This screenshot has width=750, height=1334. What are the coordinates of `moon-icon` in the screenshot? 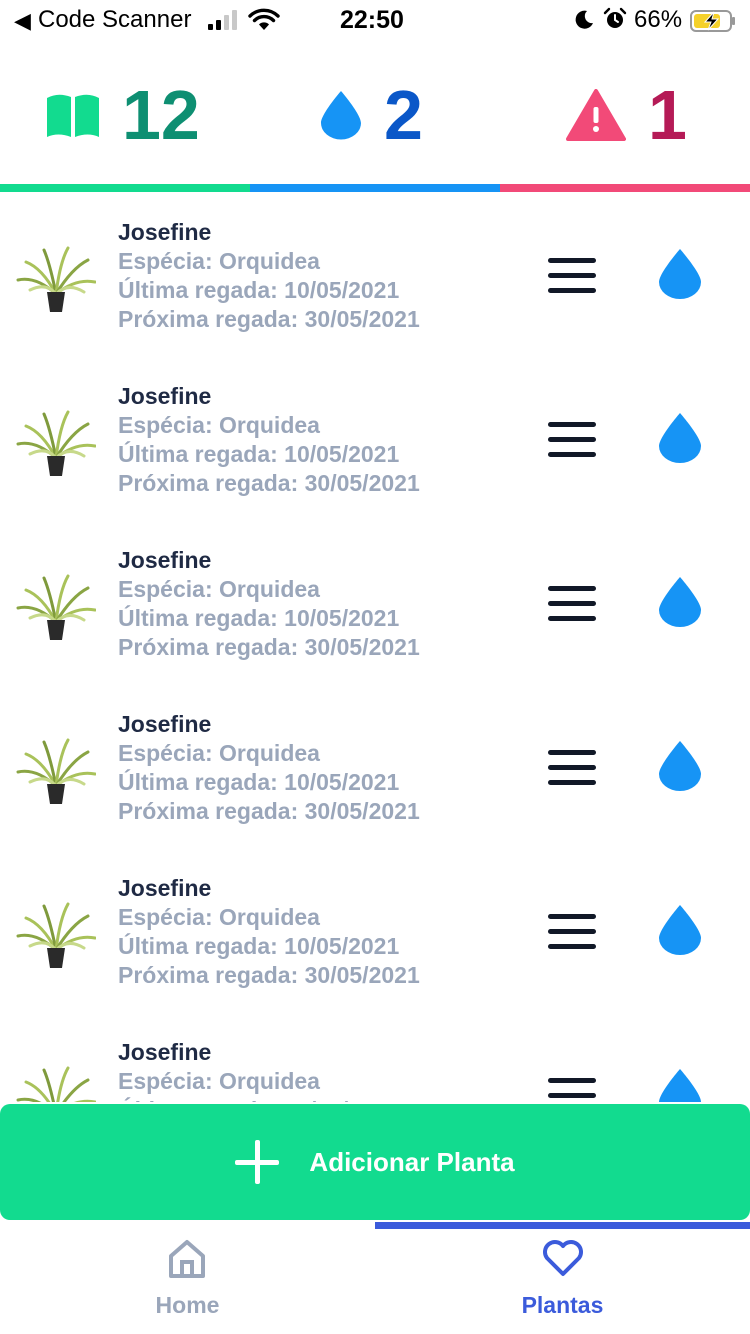 It's located at (584, 19).